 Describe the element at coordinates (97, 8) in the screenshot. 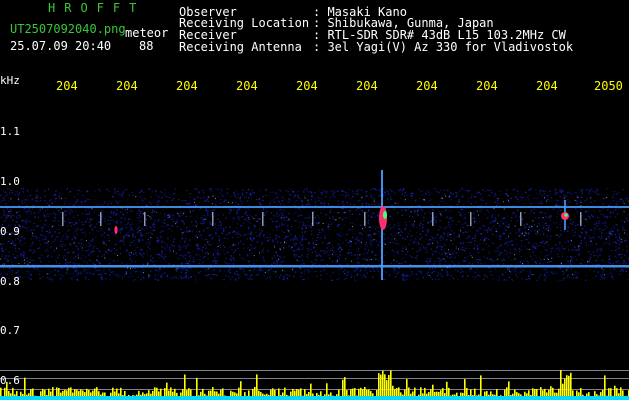

I see `app-title: HROFFT` at that location.